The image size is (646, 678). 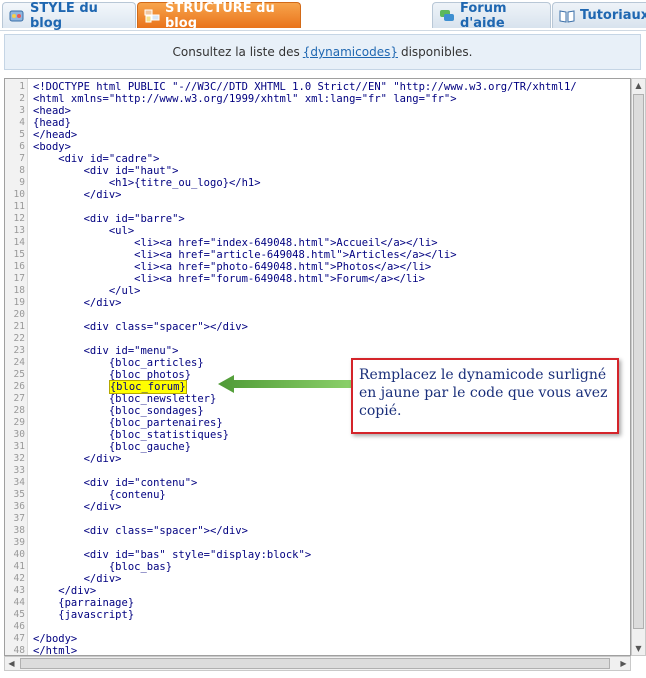 I want to click on line-number: 8, so click(x=22, y=170).